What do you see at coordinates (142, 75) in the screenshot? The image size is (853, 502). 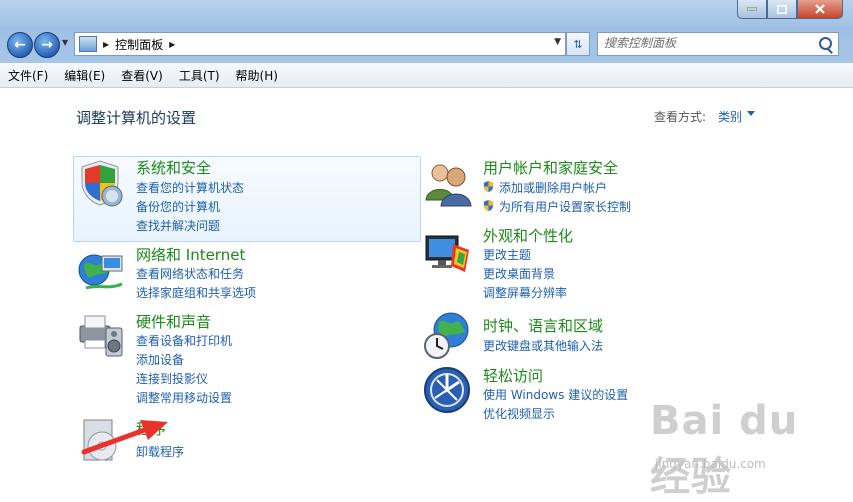 I see `menu-view: 查看(V)` at bounding box center [142, 75].